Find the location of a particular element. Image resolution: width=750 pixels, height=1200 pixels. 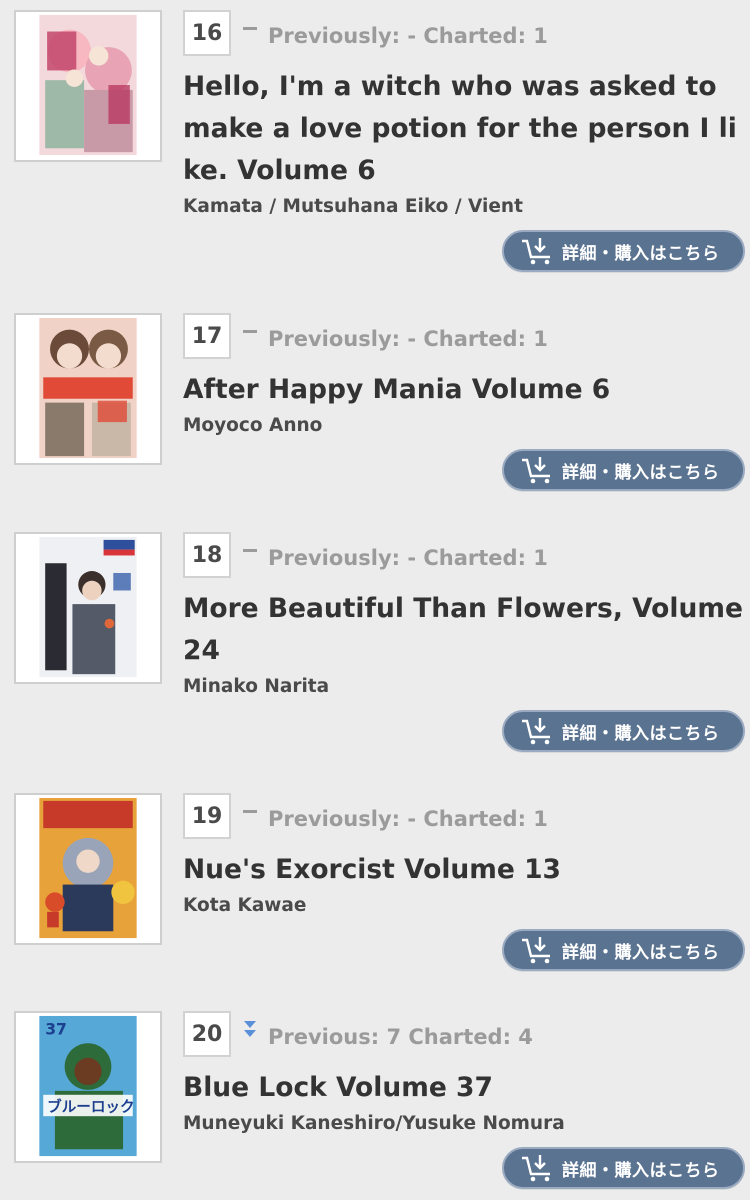

rank-number: 20 is located at coordinates (207, 1034).